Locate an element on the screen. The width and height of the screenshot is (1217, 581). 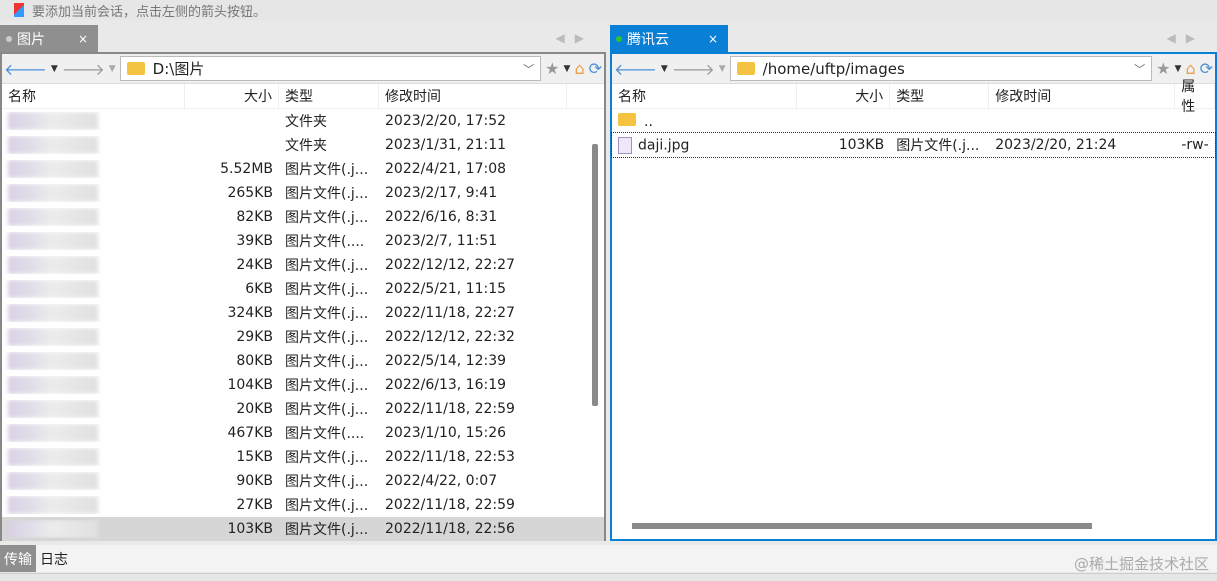
file-modified: 2023/1/10, 15:26 is located at coordinates (446, 433).